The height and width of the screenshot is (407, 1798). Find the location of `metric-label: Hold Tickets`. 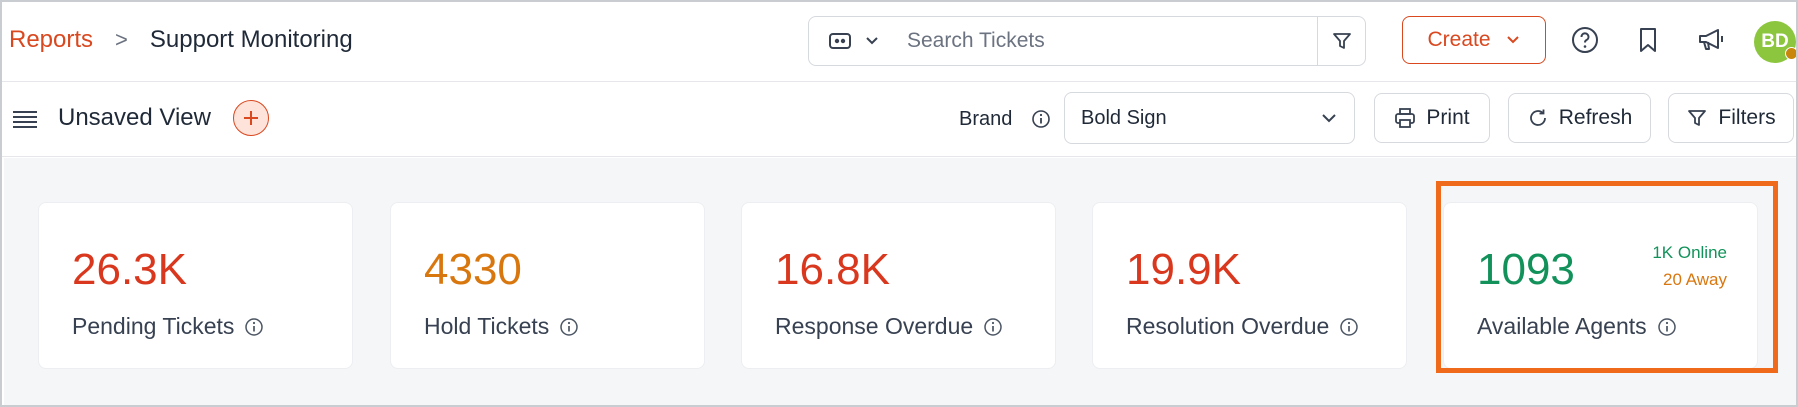

metric-label: Hold Tickets is located at coordinates (487, 326).